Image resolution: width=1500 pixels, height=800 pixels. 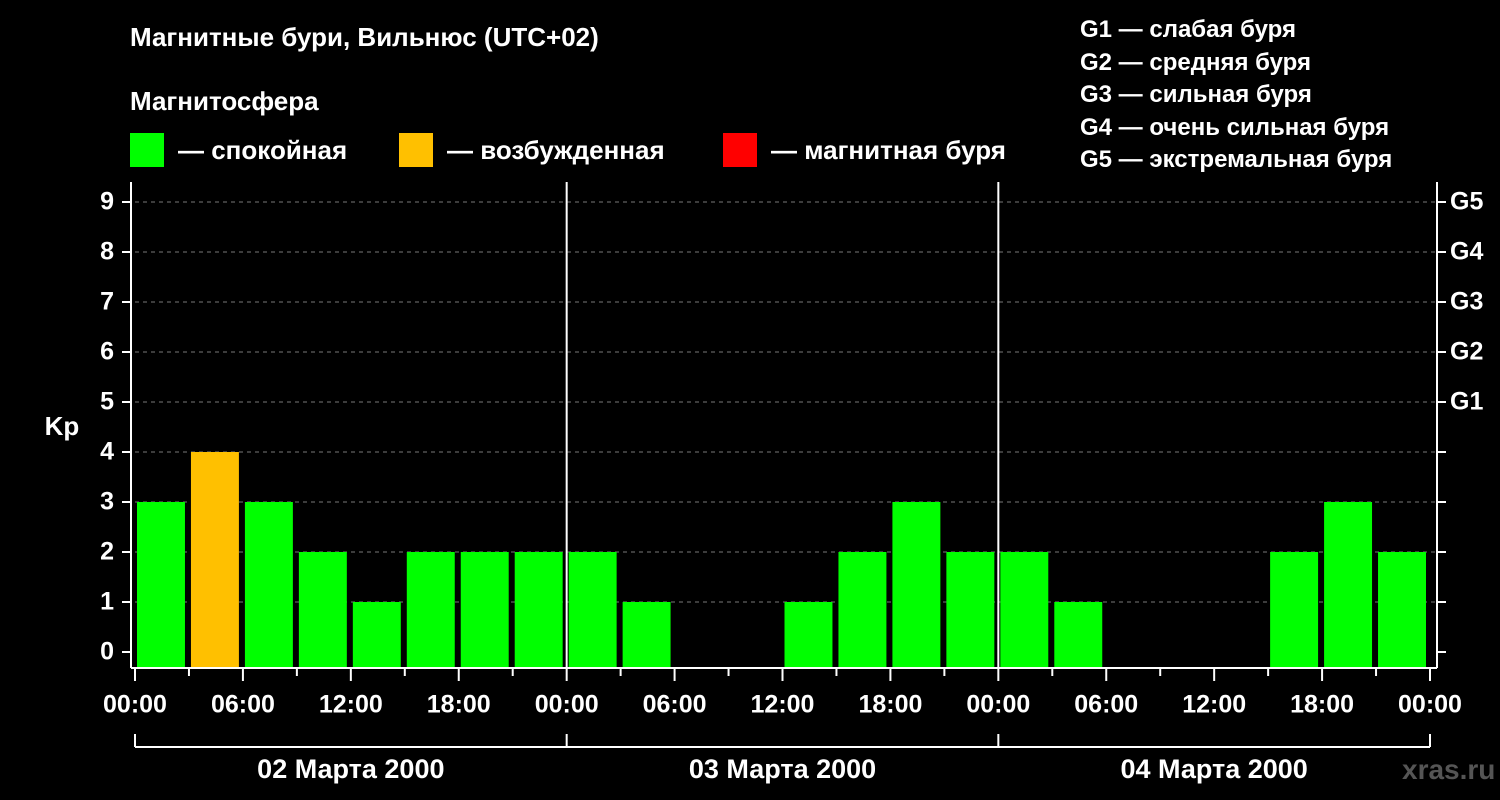 I want to click on y-tick-label: 3, so click(x=107, y=502).